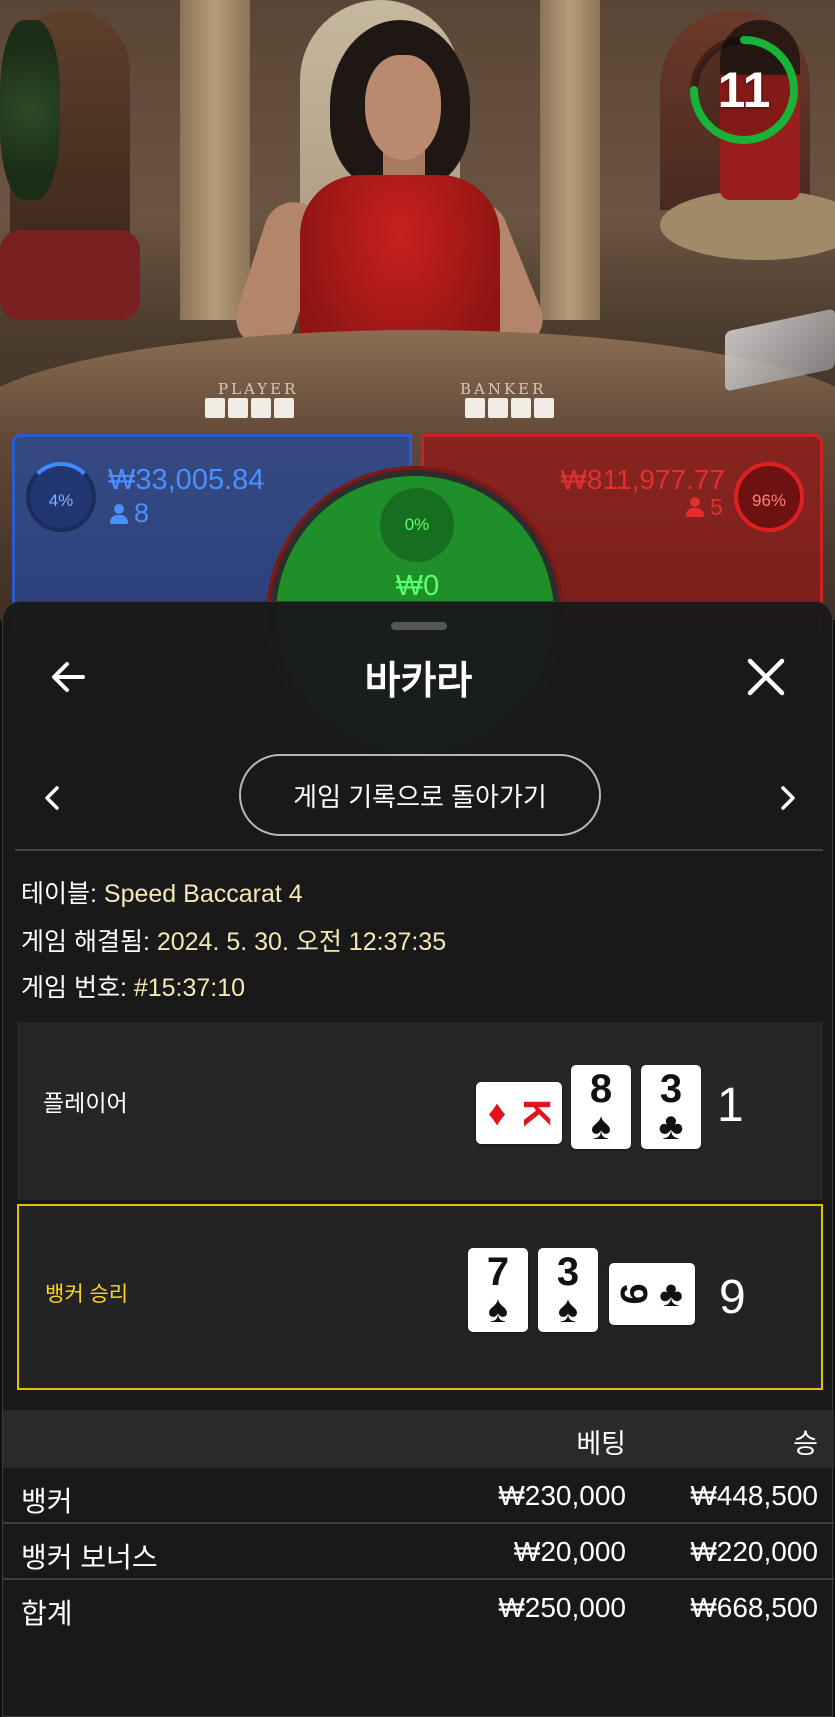  I want to click on resolved-info: 게임 해결됨: 2024. 5. 30. 오전 12:37:35, so click(233, 940).